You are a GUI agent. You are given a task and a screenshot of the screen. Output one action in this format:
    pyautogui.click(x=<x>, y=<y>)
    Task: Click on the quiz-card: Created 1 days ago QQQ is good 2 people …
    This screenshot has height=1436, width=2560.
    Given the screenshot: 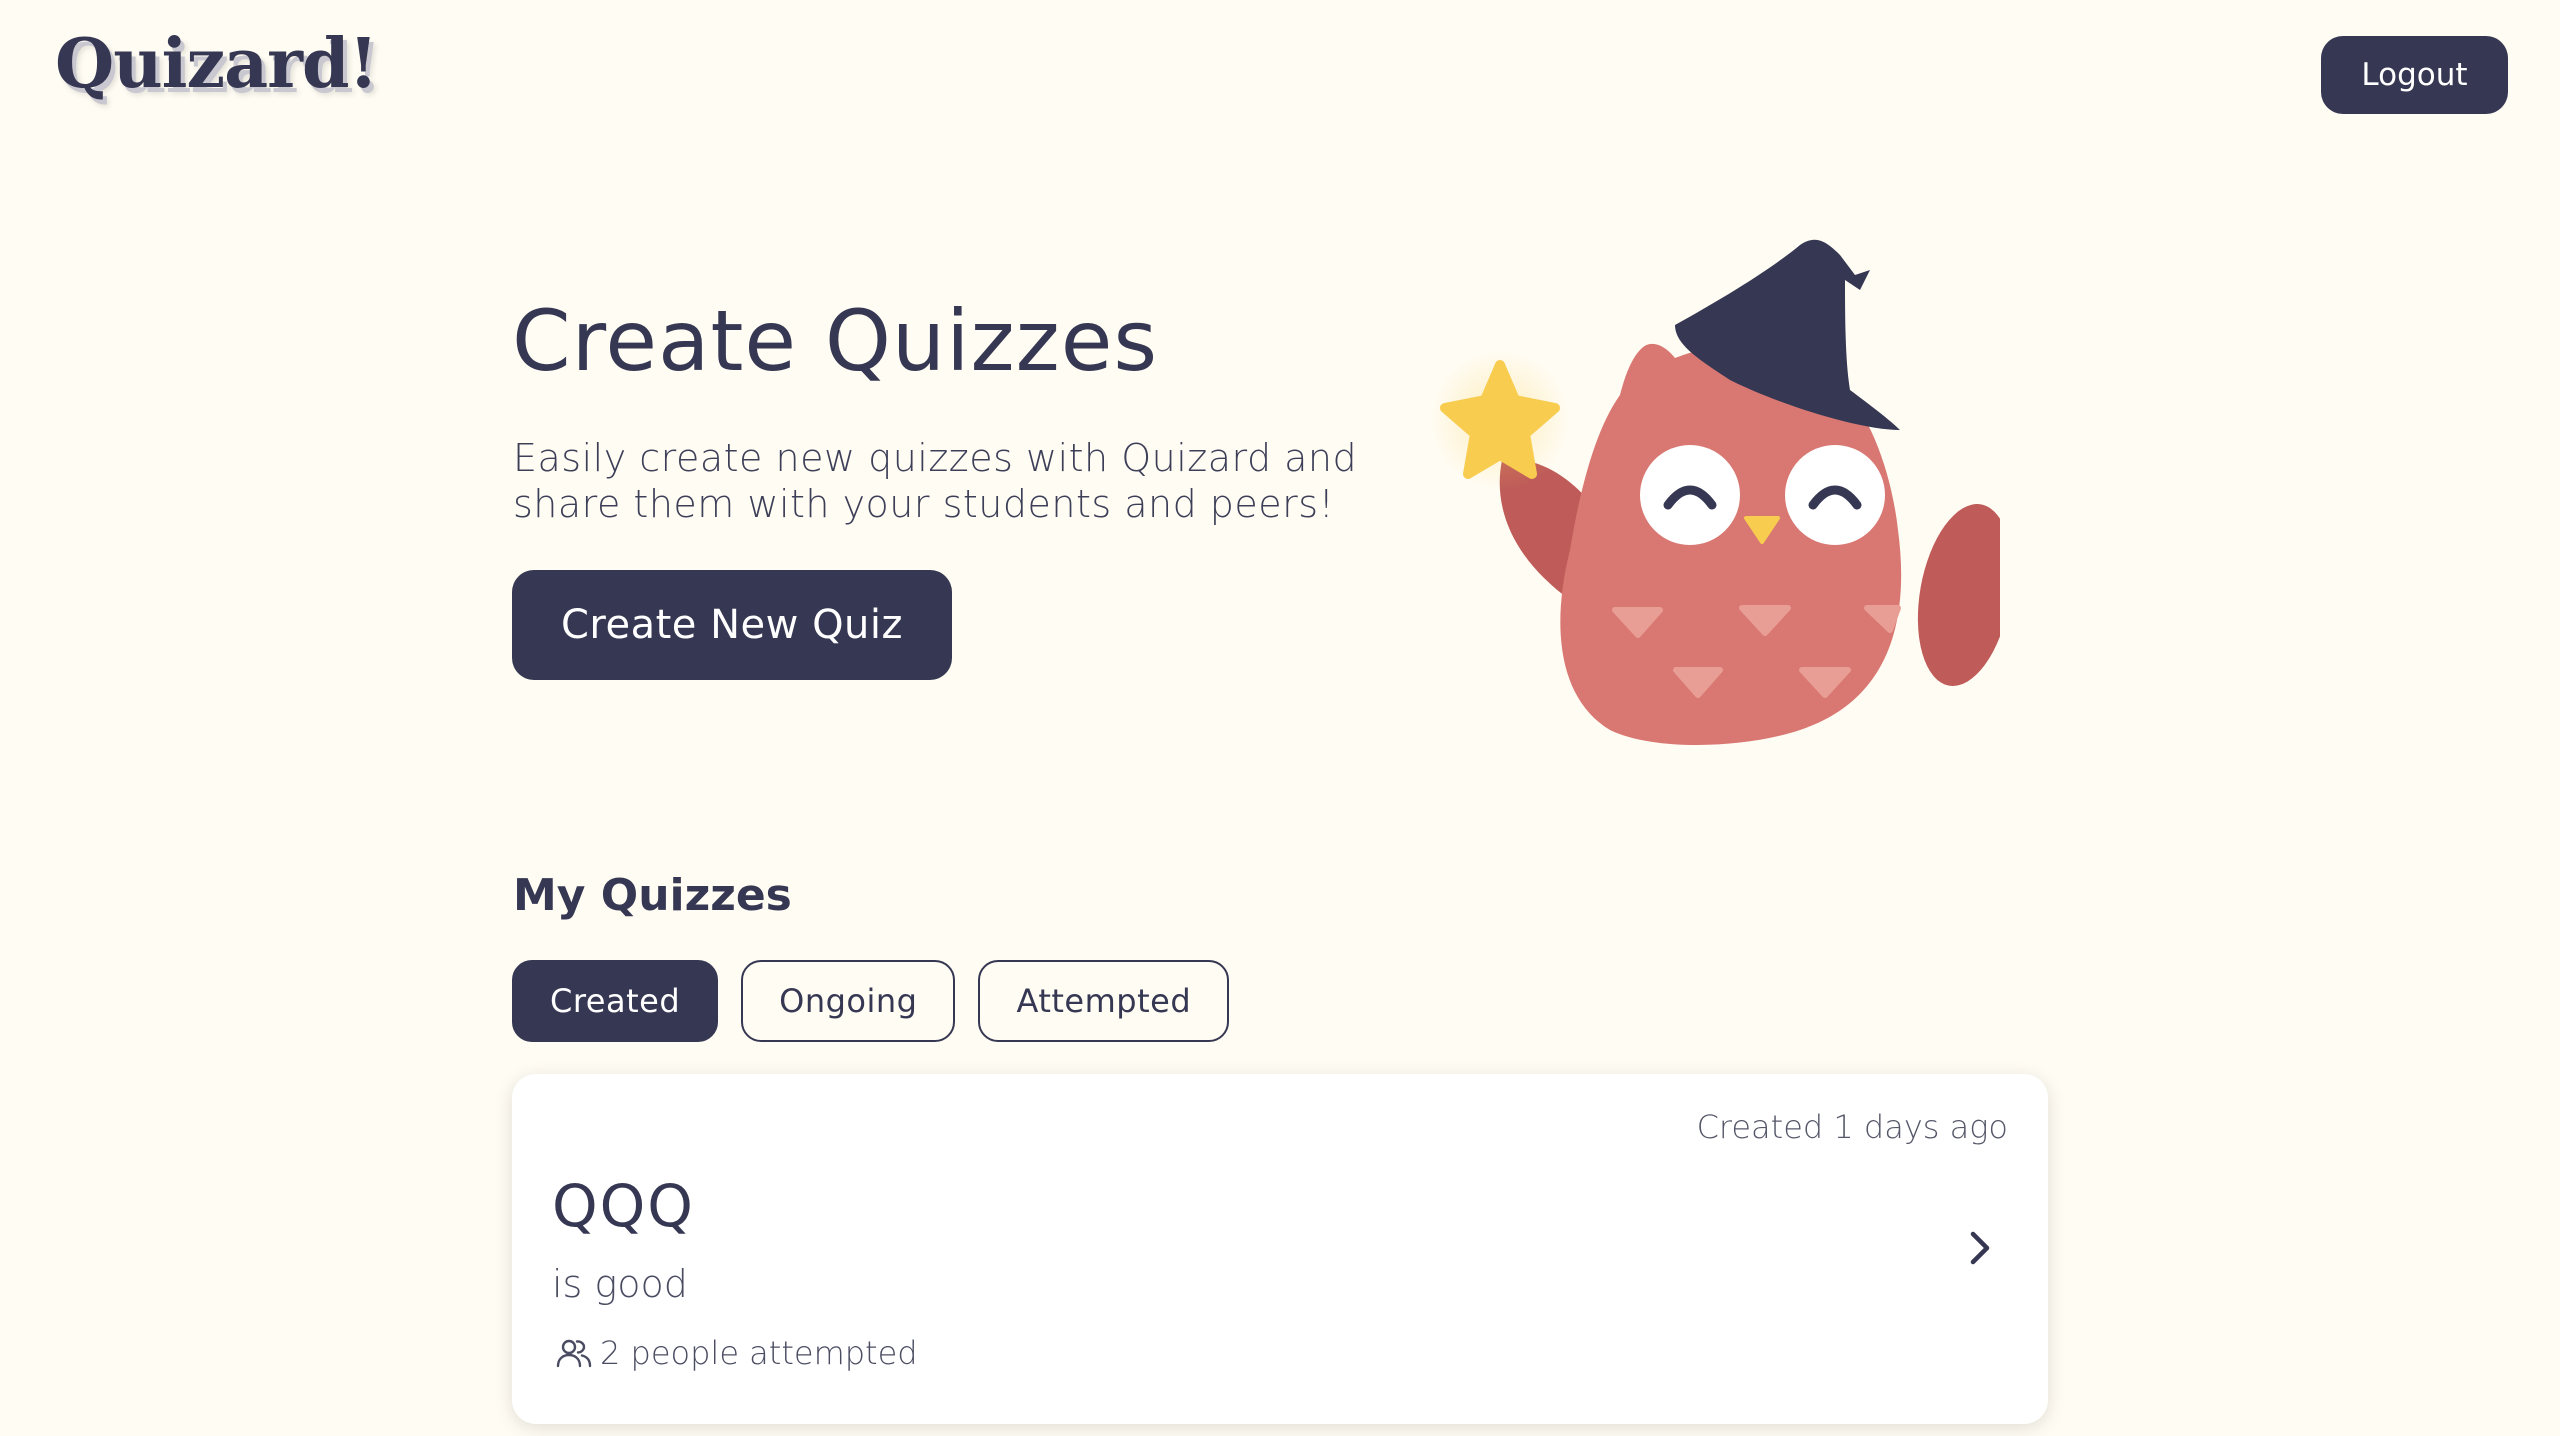 What is the action you would take?
    pyautogui.click(x=1280, y=1249)
    